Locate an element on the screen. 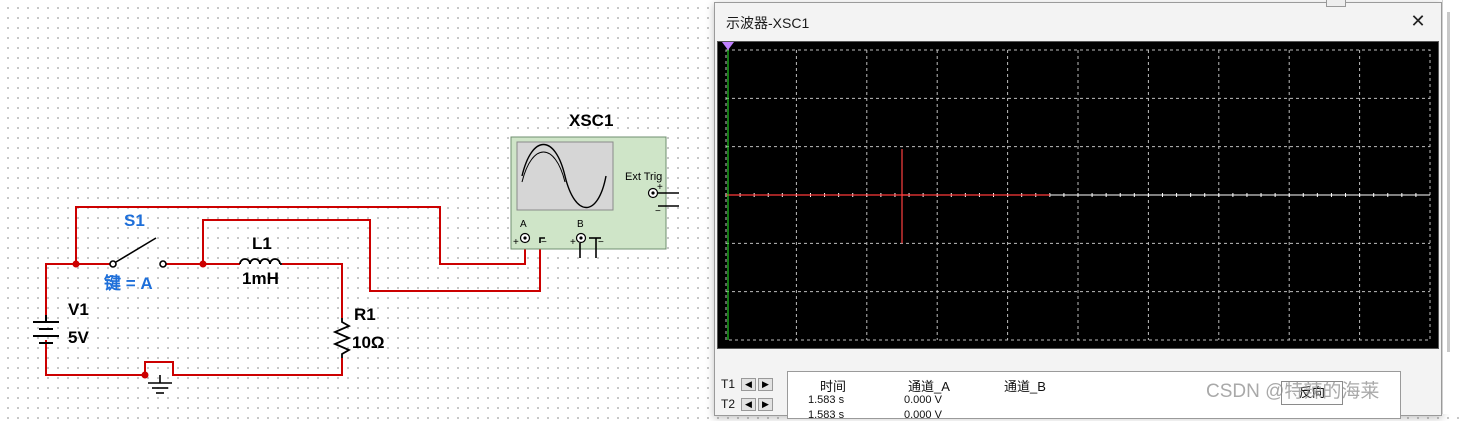 This screenshot has width=1459, height=421. header-channel-b: 通道_B is located at coordinates (1025, 386).